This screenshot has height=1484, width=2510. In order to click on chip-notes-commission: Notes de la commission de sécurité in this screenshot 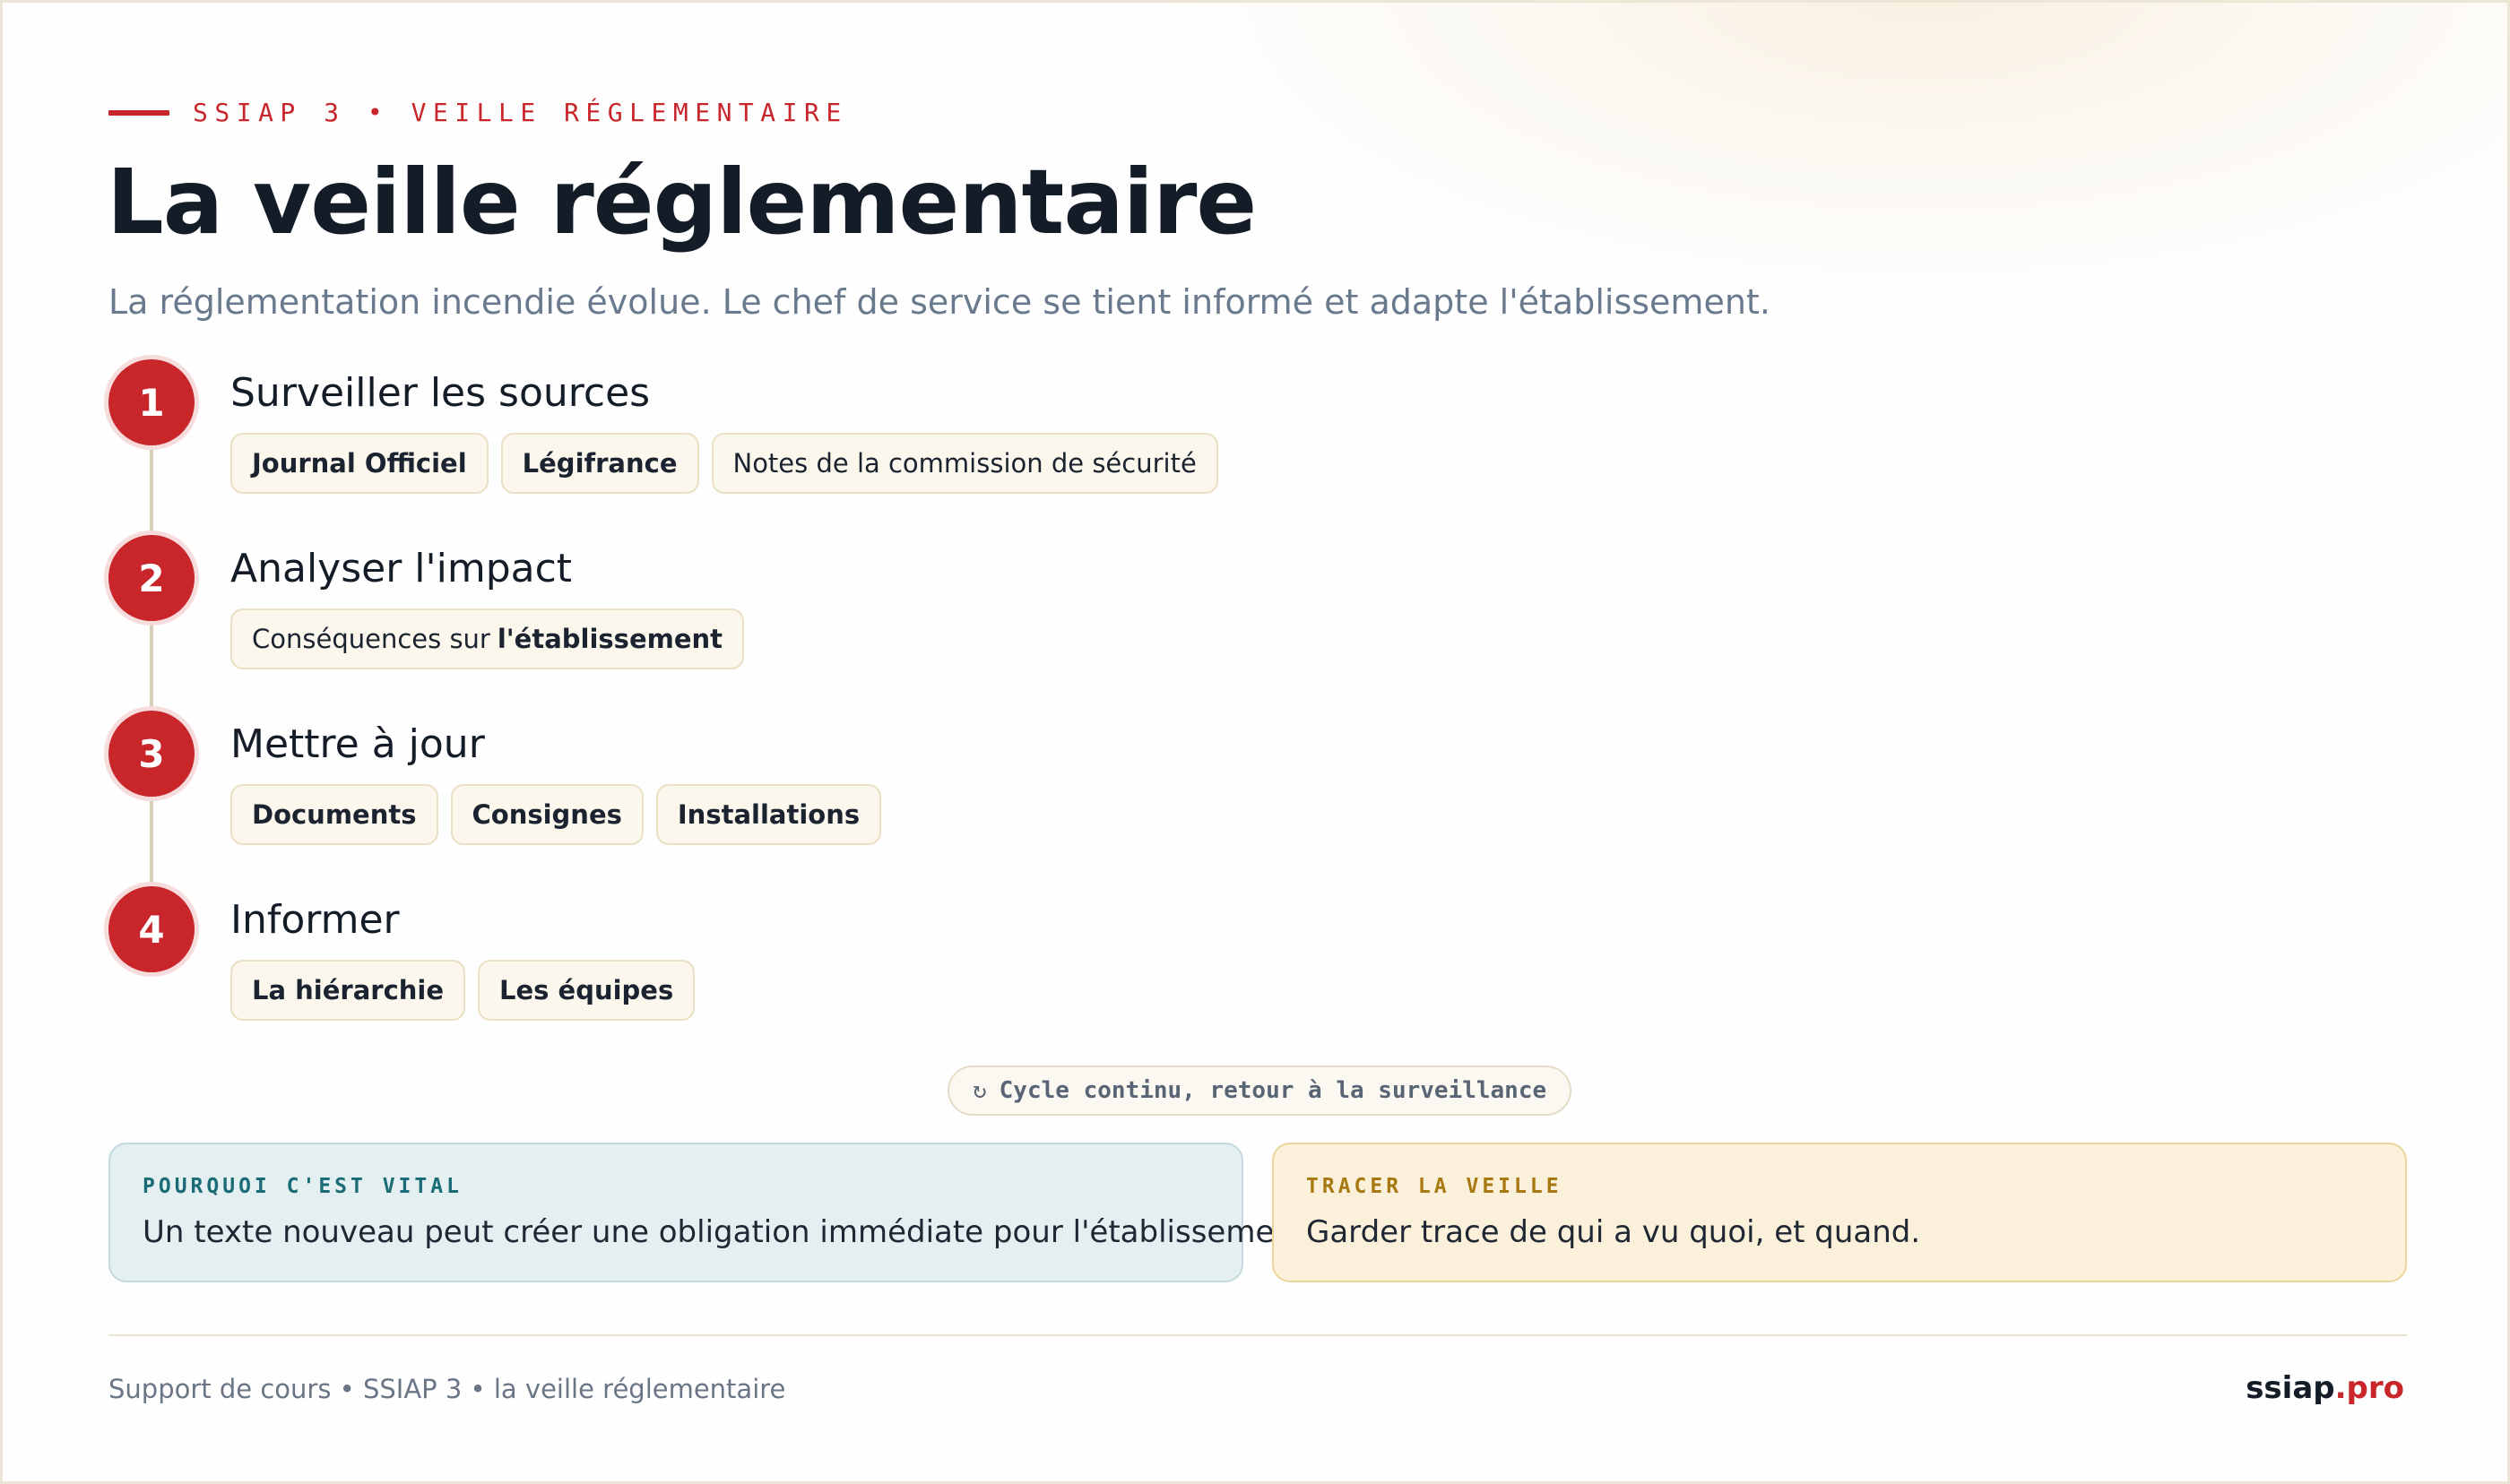, I will do `click(964, 463)`.